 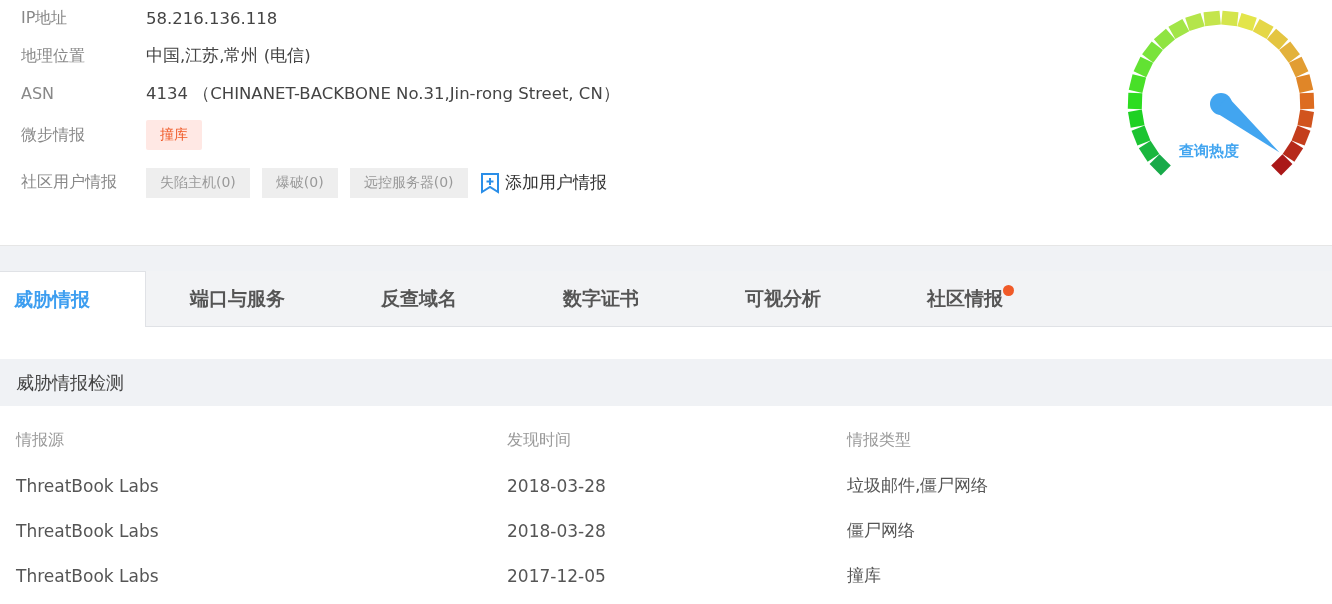 What do you see at coordinates (53, 56) in the screenshot?
I see `field-label: 地理位置` at bounding box center [53, 56].